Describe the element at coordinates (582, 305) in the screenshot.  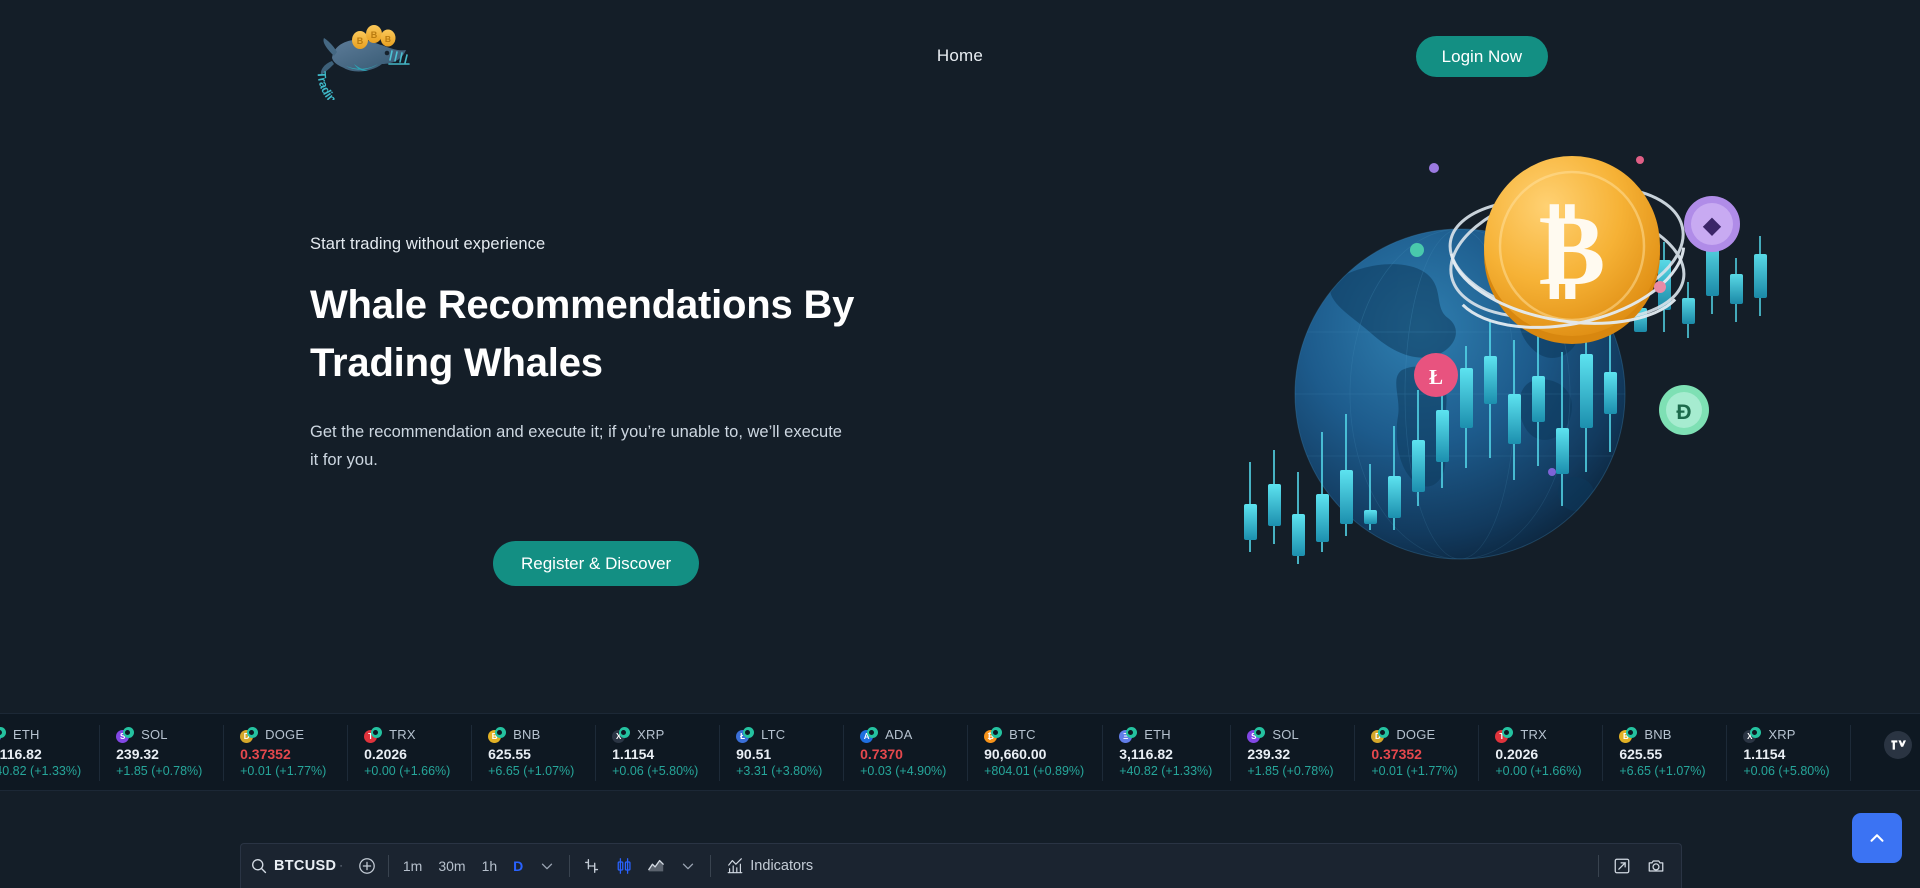
I see `hero-title-line-1: Whale Recommendations By` at that location.